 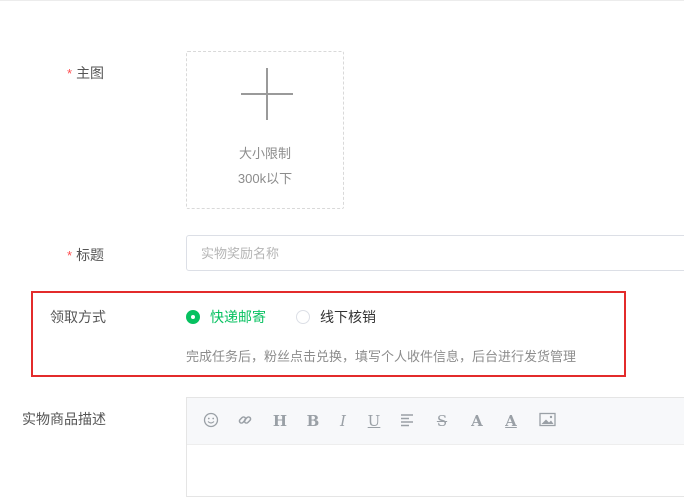 What do you see at coordinates (211, 421) in the screenshot?
I see `emoji-icon` at bounding box center [211, 421].